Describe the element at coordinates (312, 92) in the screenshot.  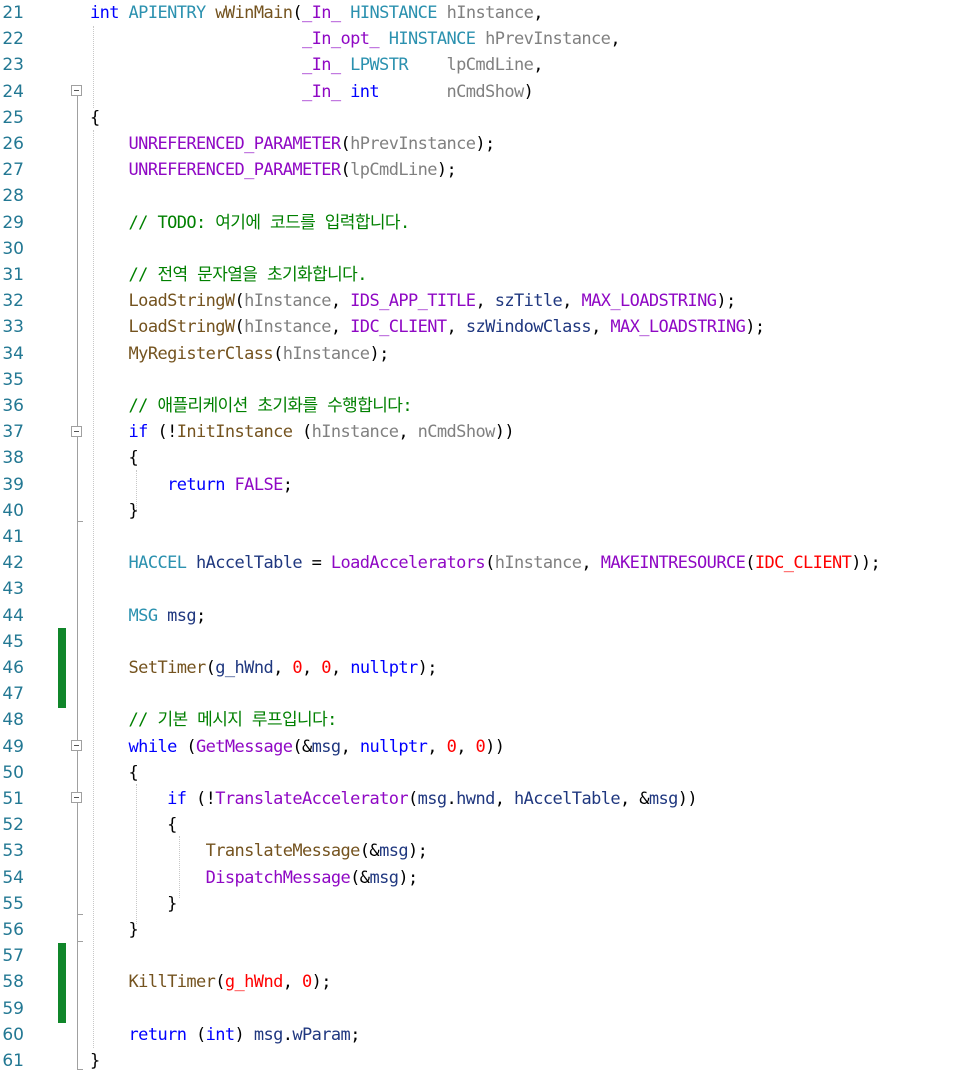
I see `code-text: _In_ int nCmdShow)` at that location.